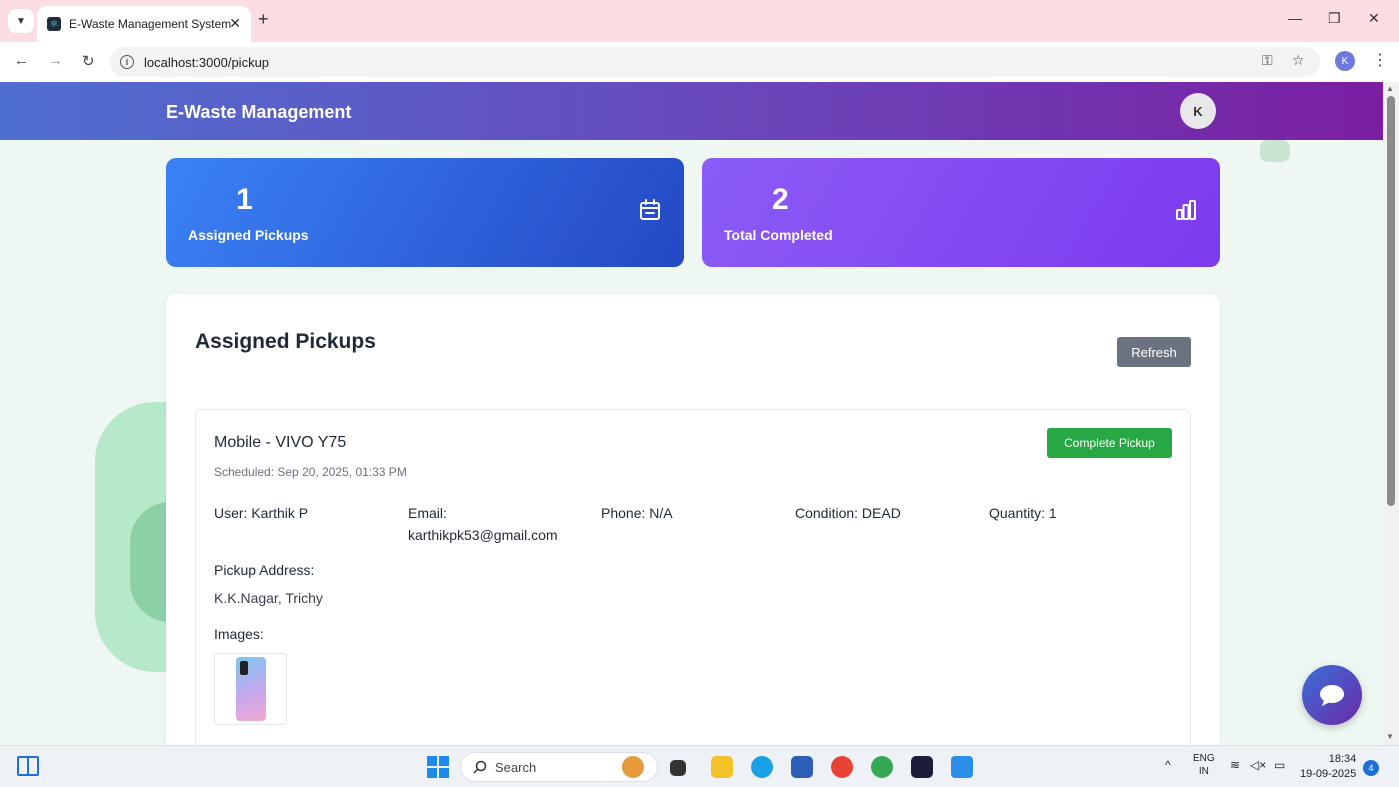 The width and height of the screenshot is (1399, 787). What do you see at coordinates (1295, 18) in the screenshot?
I see `minimize-icon: —` at bounding box center [1295, 18].